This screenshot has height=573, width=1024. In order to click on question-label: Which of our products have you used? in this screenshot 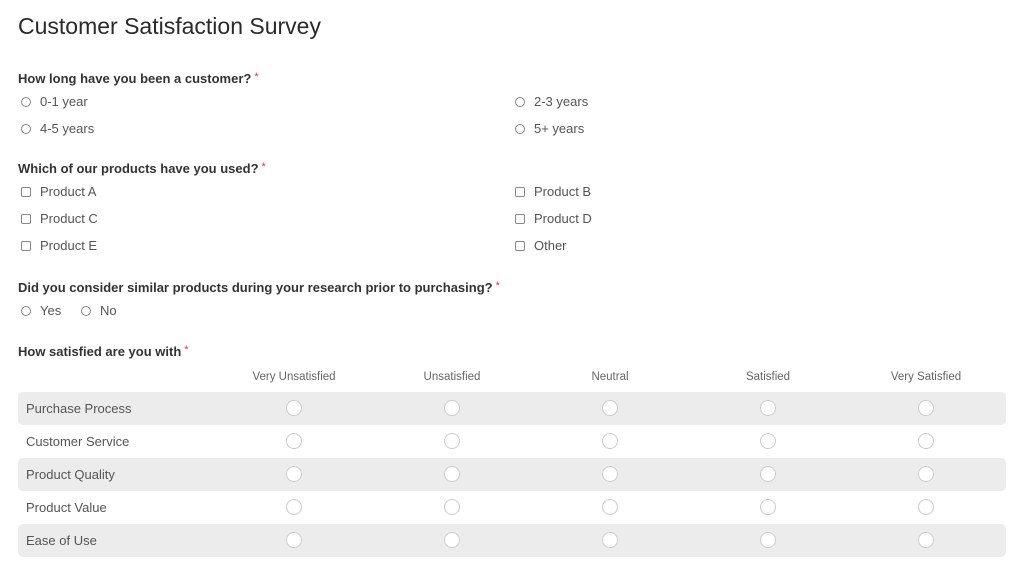, I will do `click(138, 168)`.